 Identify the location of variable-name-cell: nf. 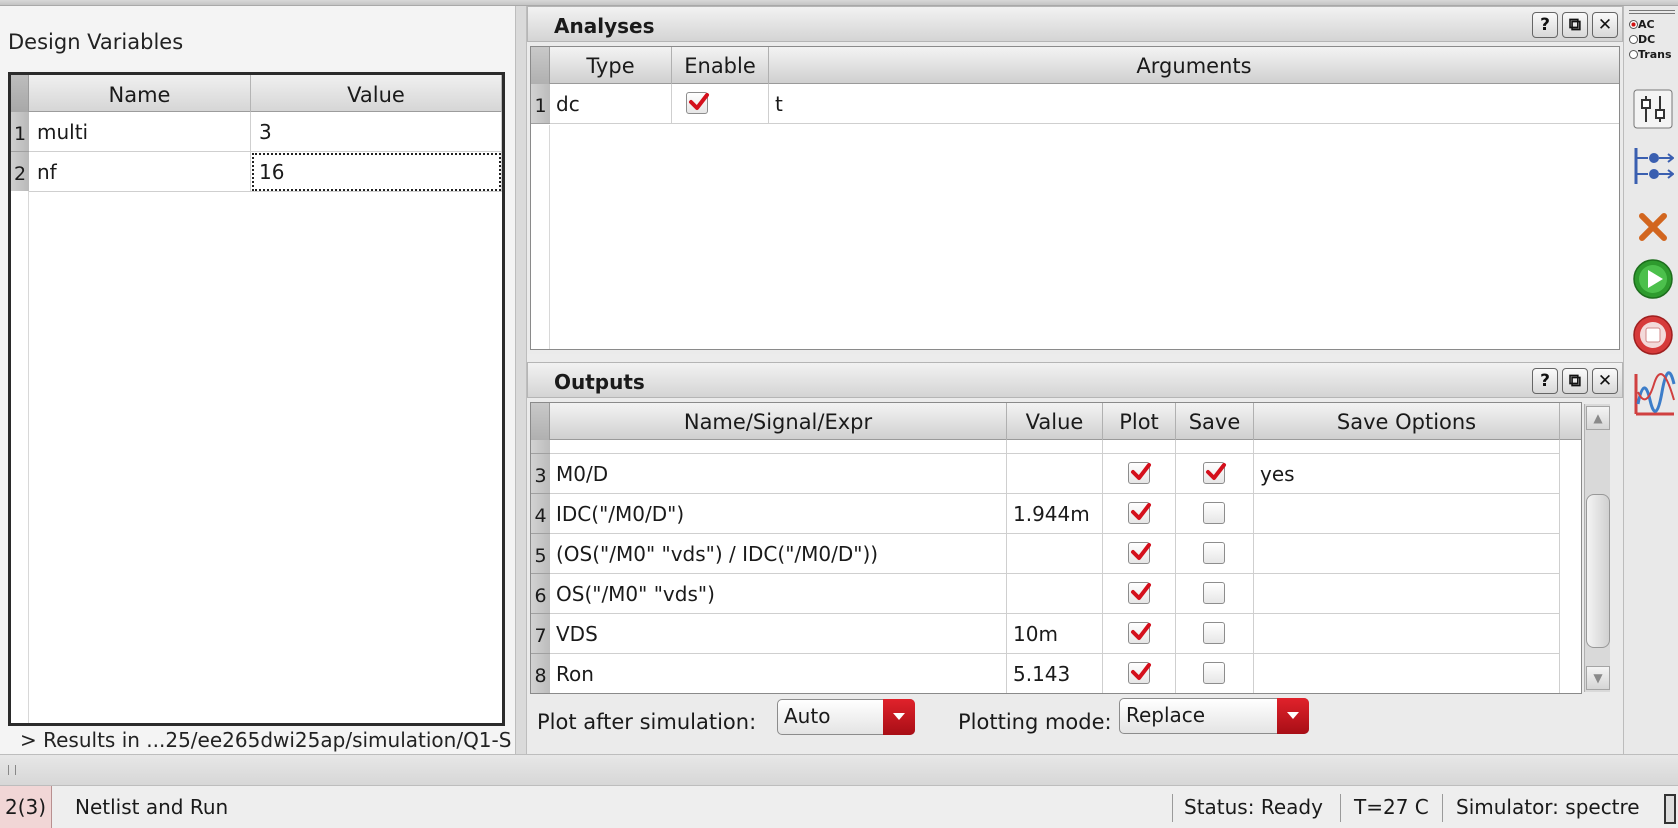
(140, 172).